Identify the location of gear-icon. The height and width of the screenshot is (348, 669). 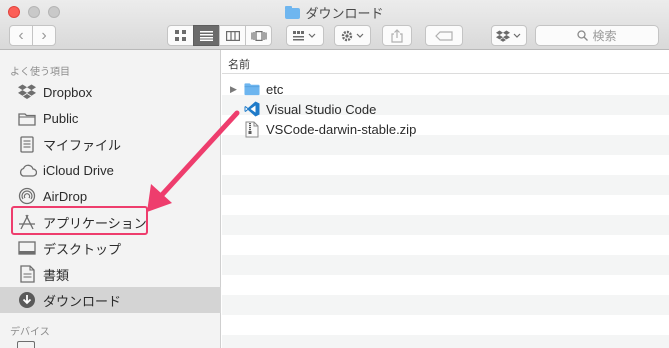
(352, 35).